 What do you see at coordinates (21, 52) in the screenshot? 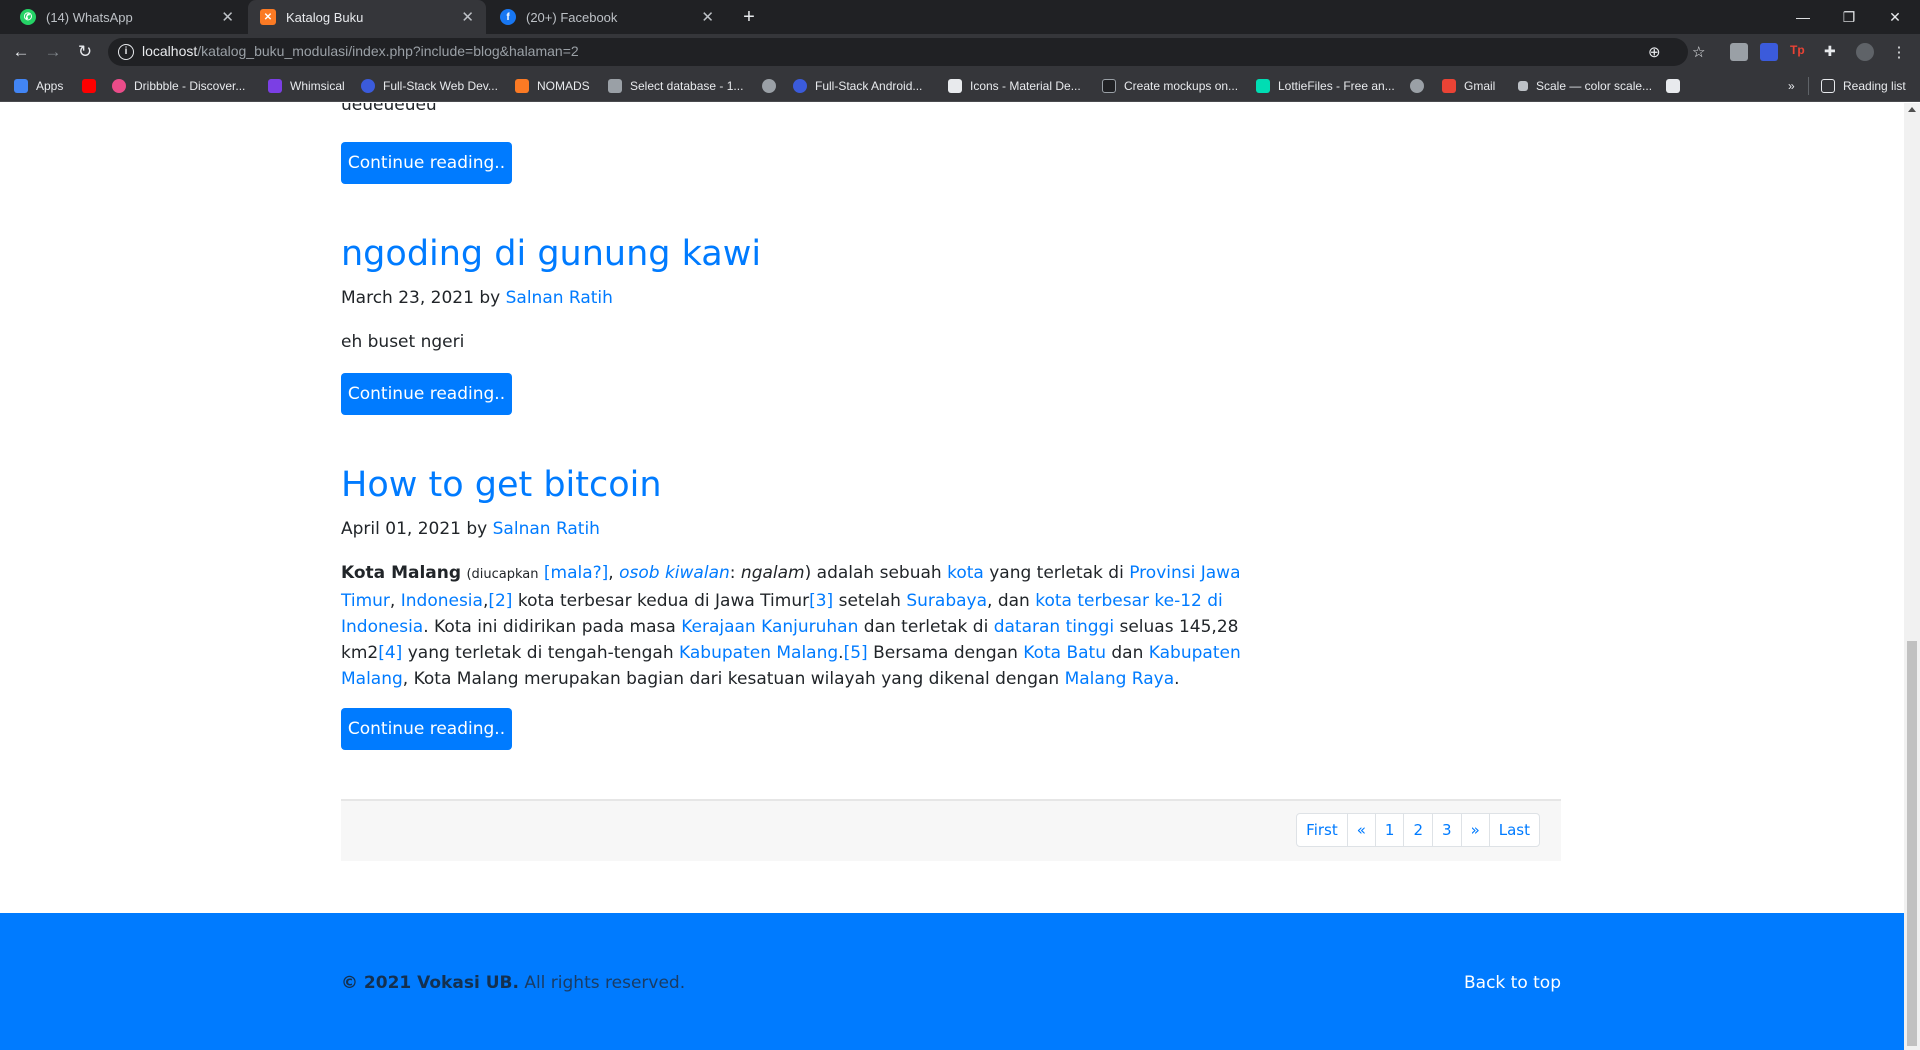
I see `back-button: ←` at bounding box center [21, 52].